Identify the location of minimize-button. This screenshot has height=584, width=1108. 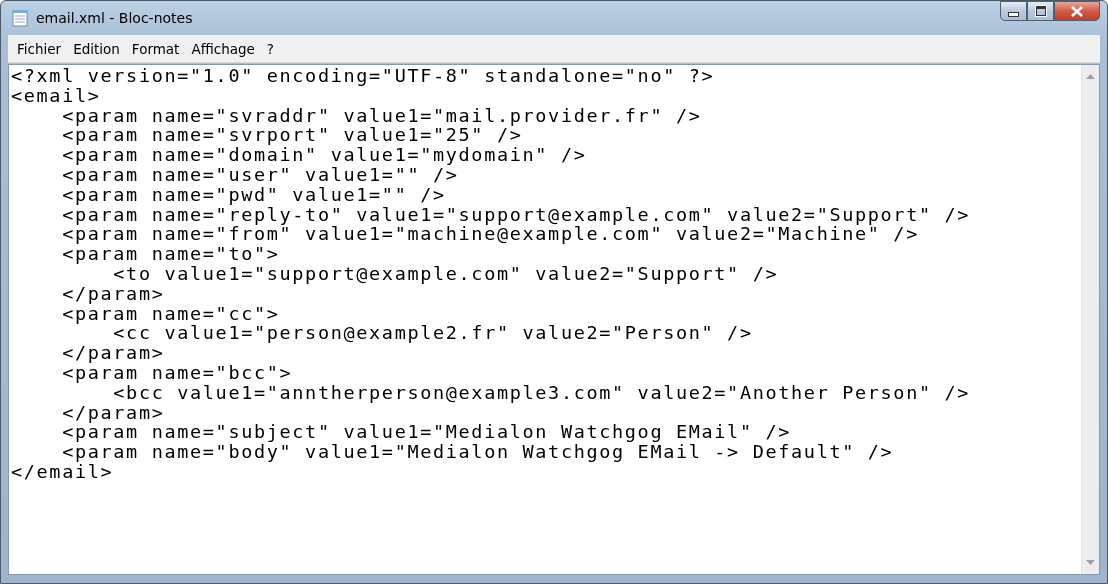
(1013, 11).